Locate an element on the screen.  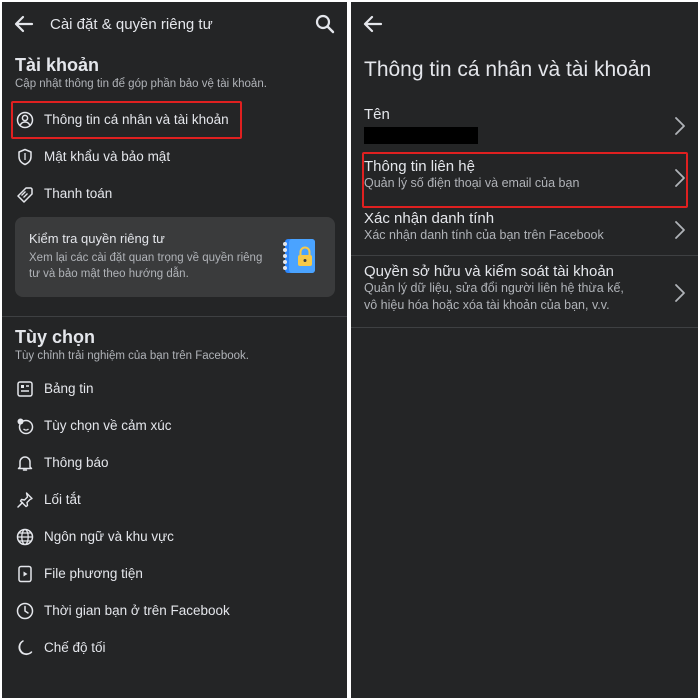
preferences-section-title: Tùy chọn is located at coordinates (55, 337).